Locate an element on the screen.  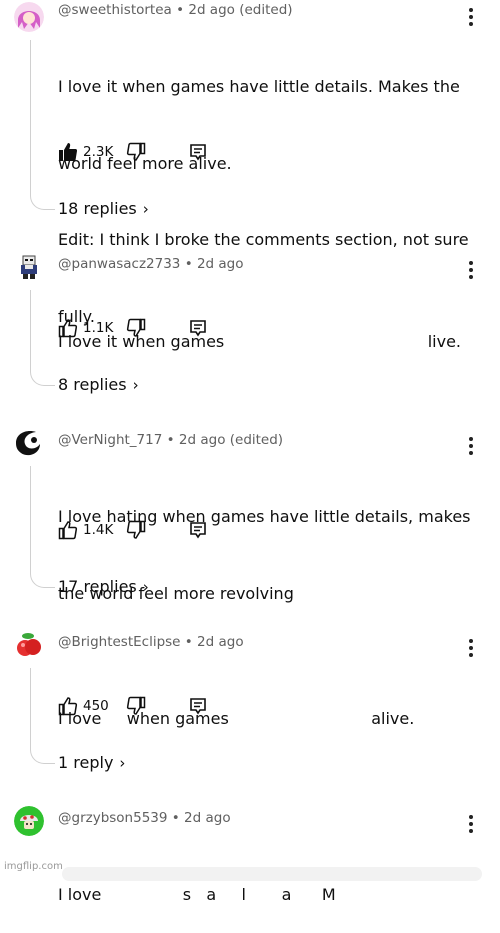
view-replies-button: 17 replies › is located at coordinates (103, 586).